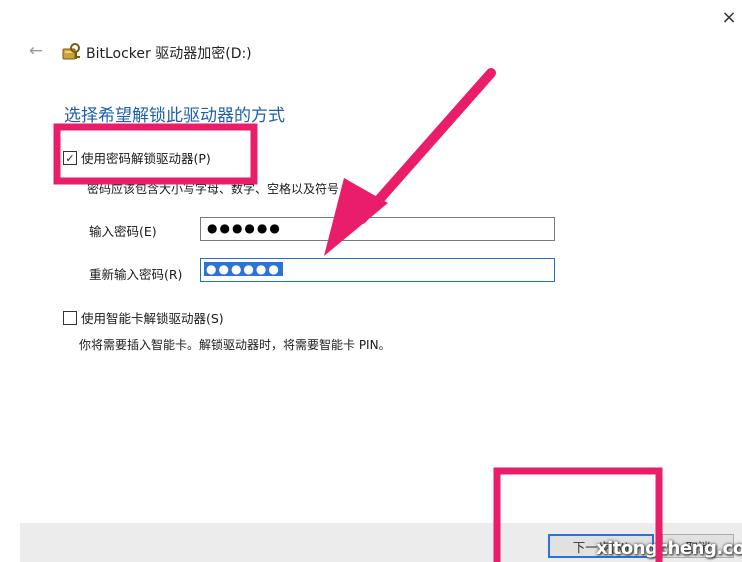 The width and height of the screenshot is (742, 562). What do you see at coordinates (70, 158) in the screenshot?
I see `password-checkbox: ✓` at bounding box center [70, 158].